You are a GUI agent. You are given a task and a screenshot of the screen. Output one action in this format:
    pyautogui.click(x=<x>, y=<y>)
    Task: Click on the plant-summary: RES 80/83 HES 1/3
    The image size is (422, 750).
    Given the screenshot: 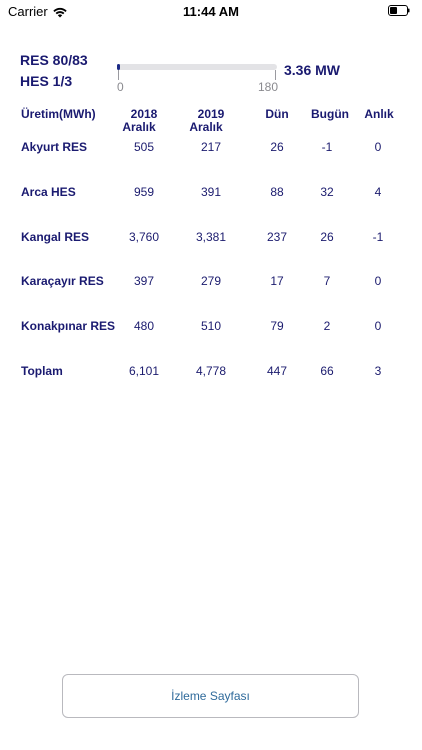 What is the action you would take?
    pyautogui.click(x=54, y=71)
    